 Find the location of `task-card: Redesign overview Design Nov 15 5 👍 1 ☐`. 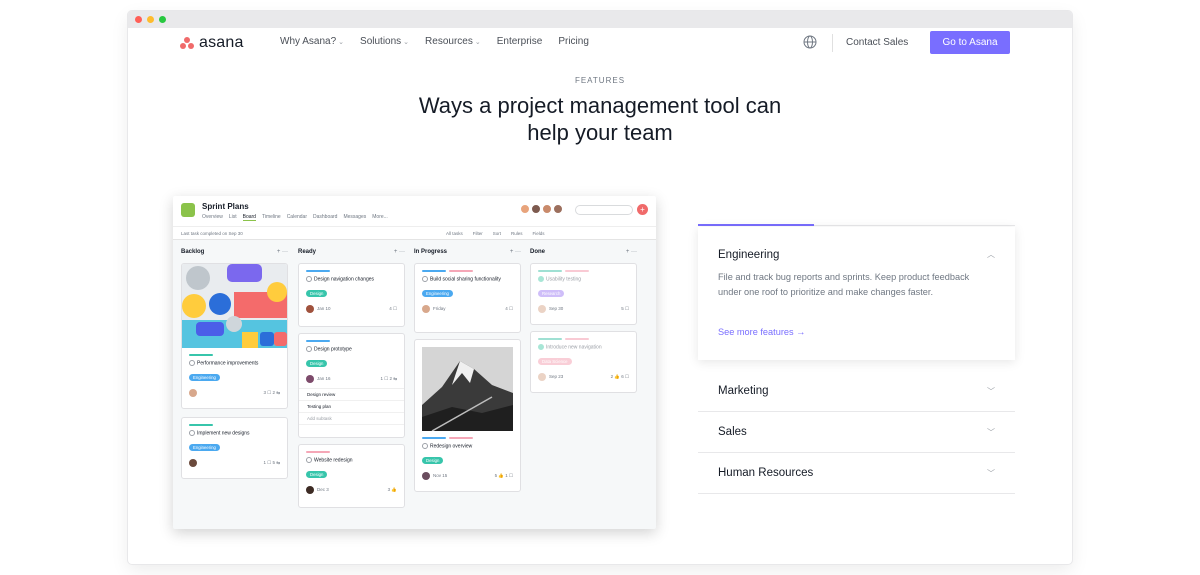

task-card: Redesign overview Design Nov 15 5 👍 1 ☐ is located at coordinates (467, 415).